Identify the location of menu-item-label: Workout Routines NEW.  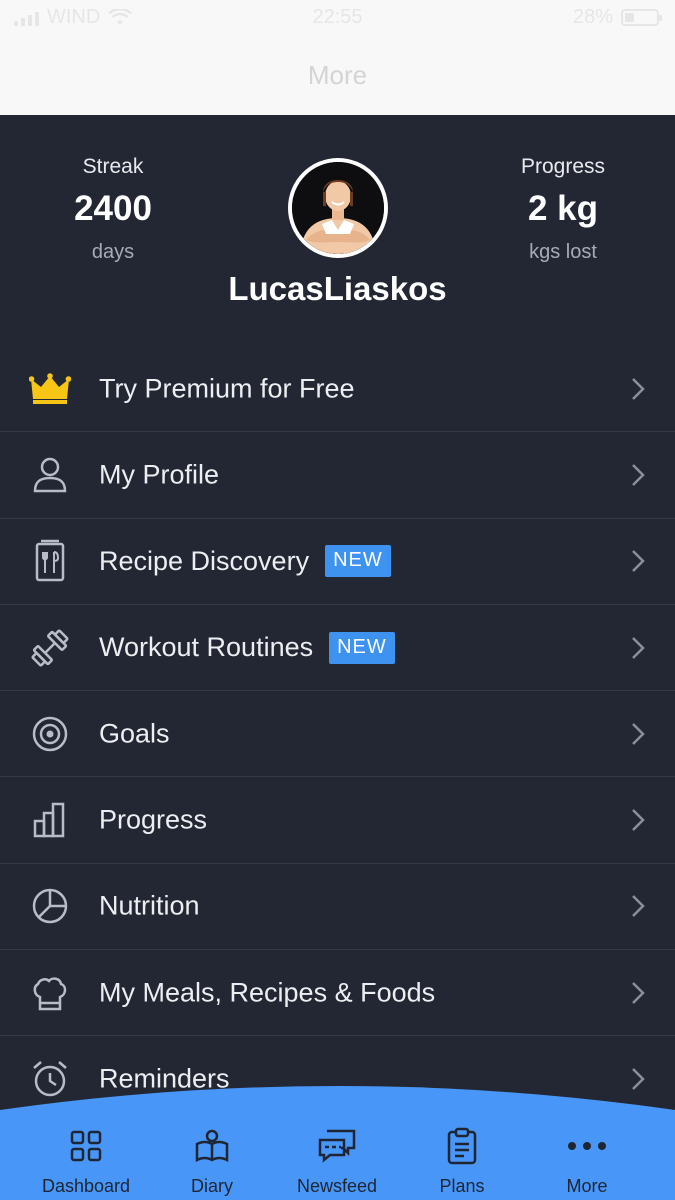
(247, 647).